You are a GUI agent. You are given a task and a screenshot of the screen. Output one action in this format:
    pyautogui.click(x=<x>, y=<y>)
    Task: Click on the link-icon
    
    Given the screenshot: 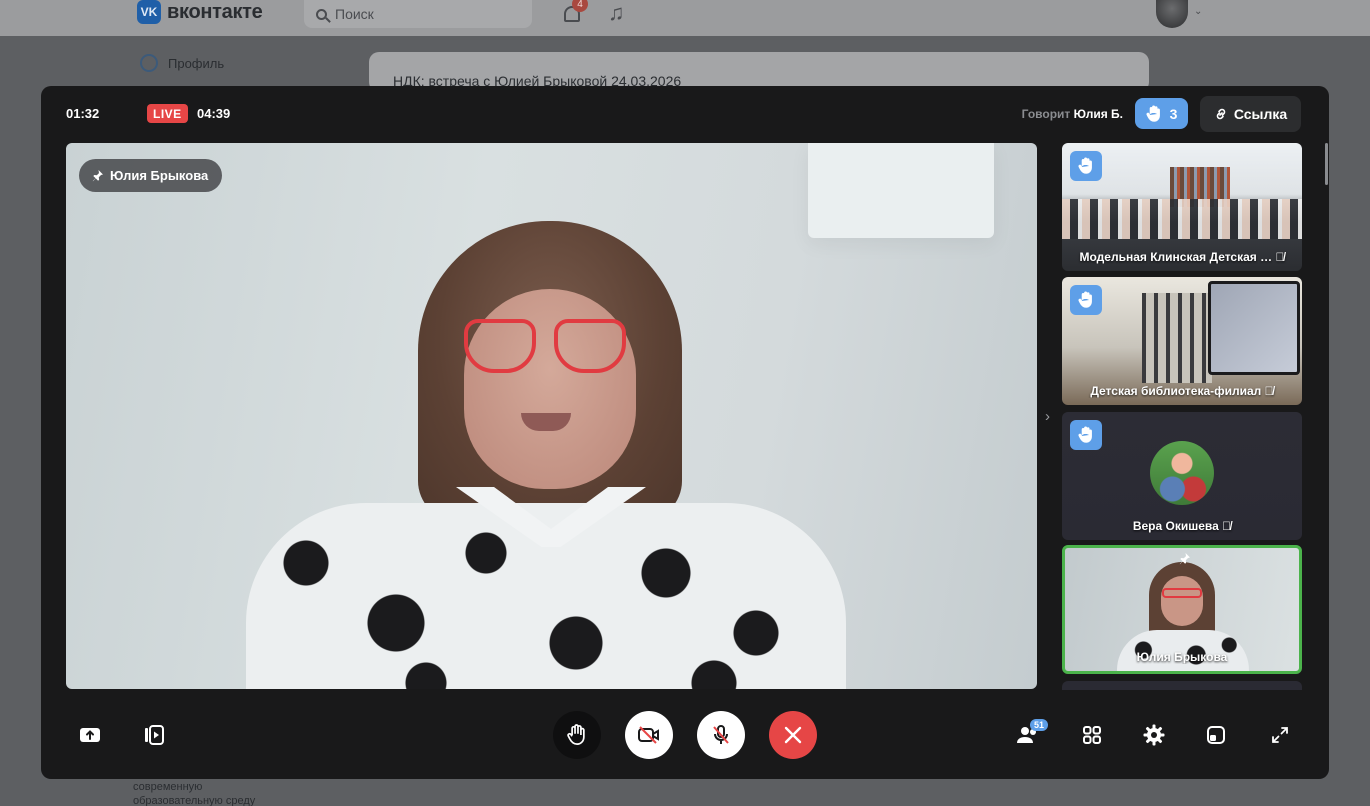 What is the action you would take?
    pyautogui.click(x=1221, y=114)
    